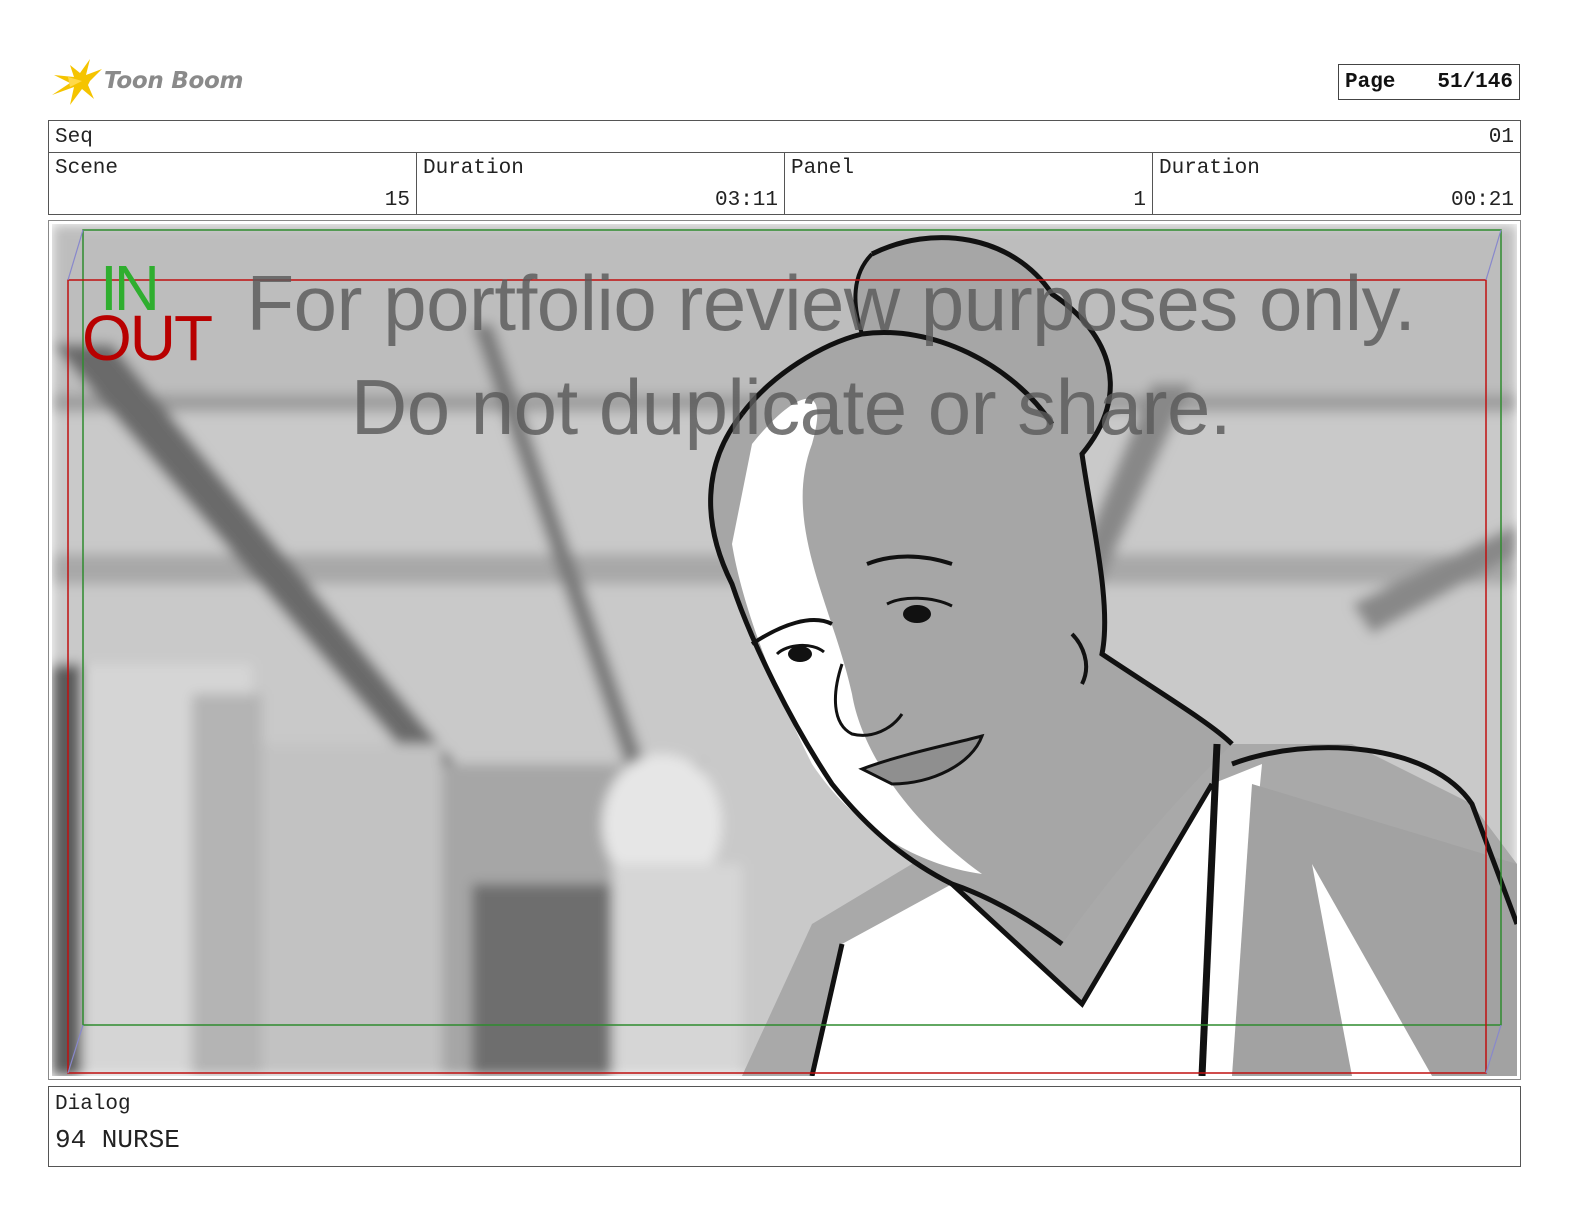 The image size is (1582, 1225). What do you see at coordinates (1482, 200) in the screenshot?
I see `panel-duration-value: 00:21` at bounding box center [1482, 200].